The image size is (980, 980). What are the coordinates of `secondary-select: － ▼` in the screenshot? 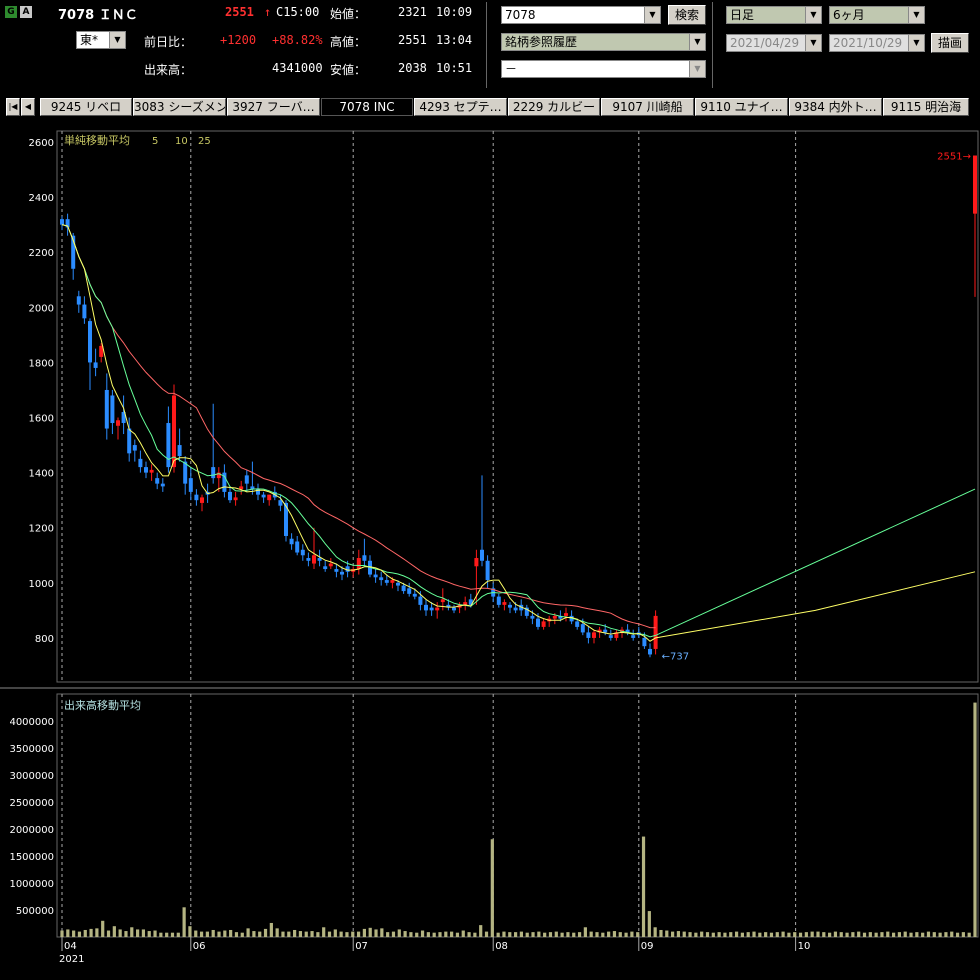 It's located at (603, 69).